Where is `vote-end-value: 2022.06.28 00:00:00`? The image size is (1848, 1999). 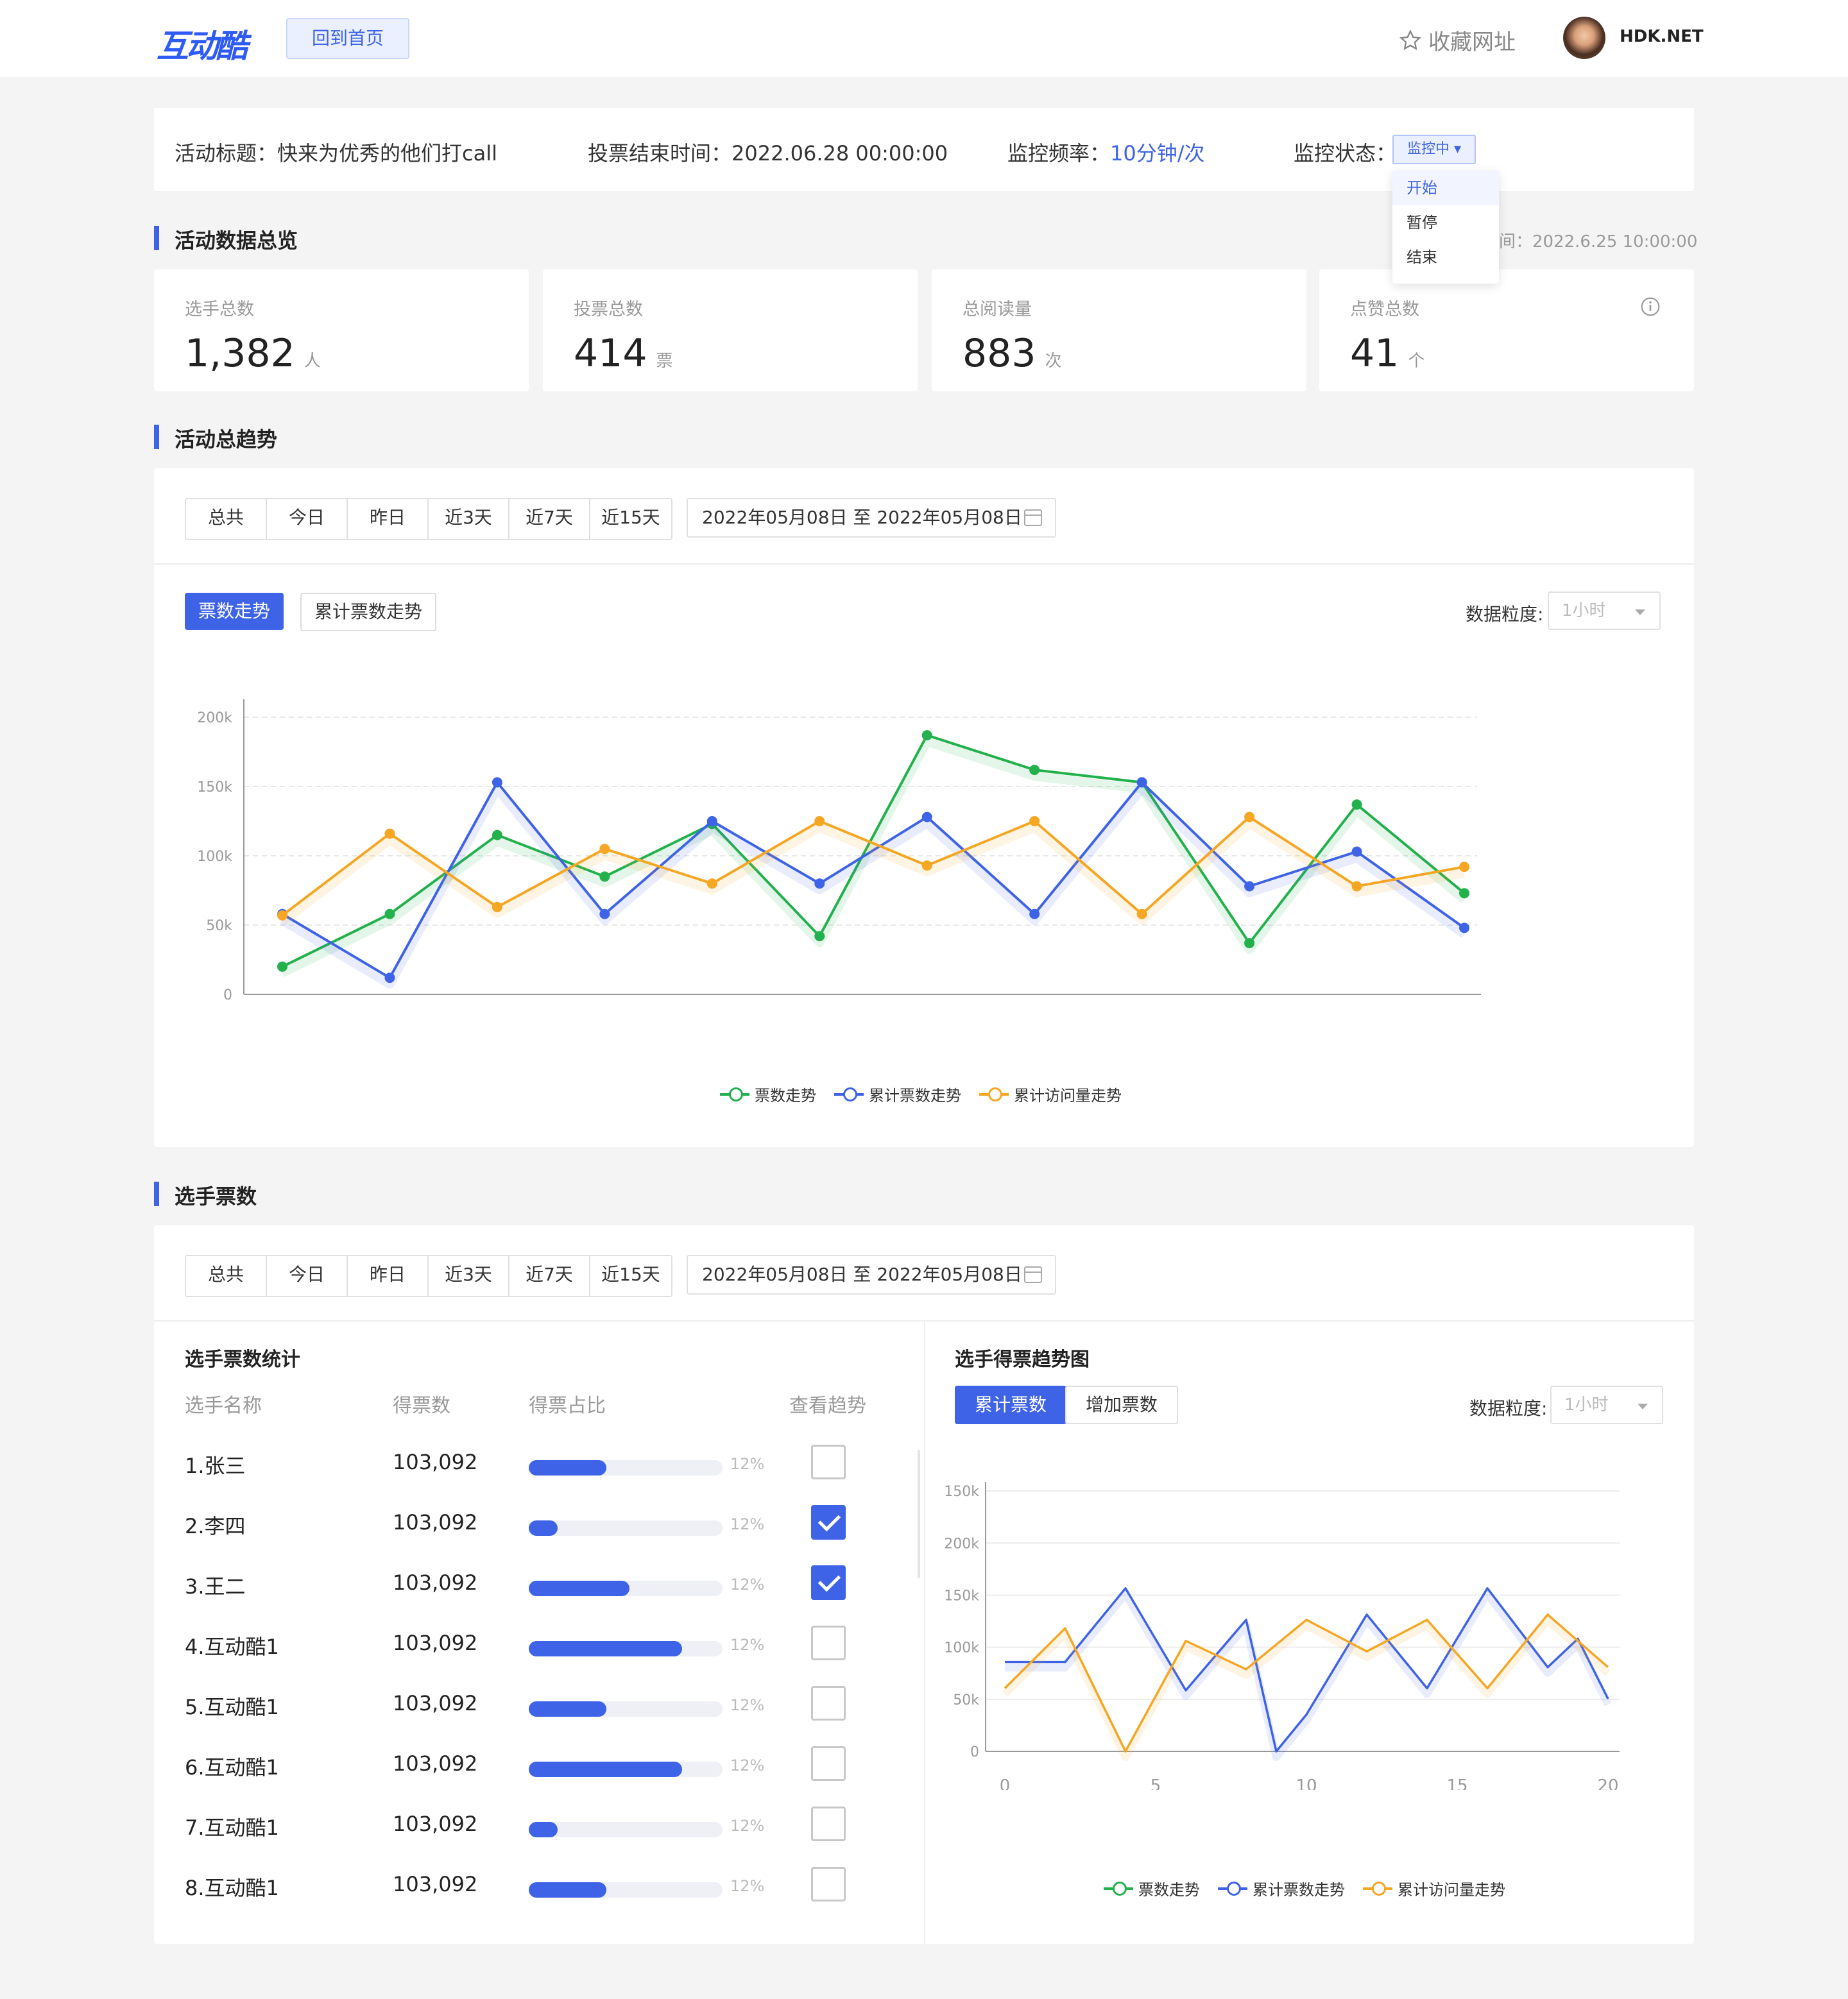 vote-end-value: 2022.06.28 00:00:00 is located at coordinates (840, 153).